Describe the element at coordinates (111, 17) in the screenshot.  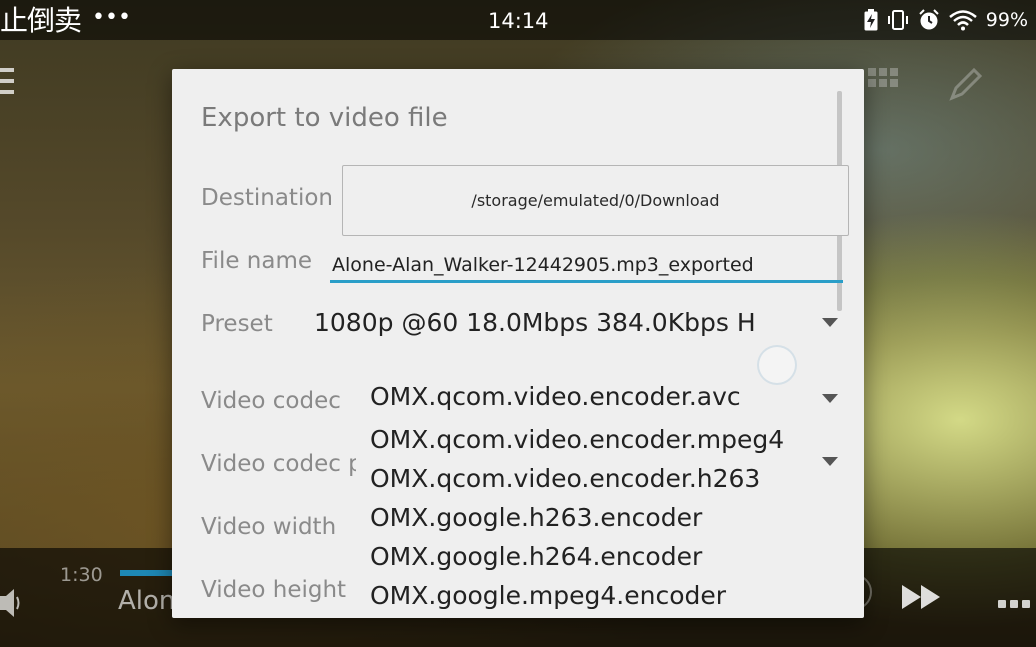
I see `notification-dots: •••` at that location.